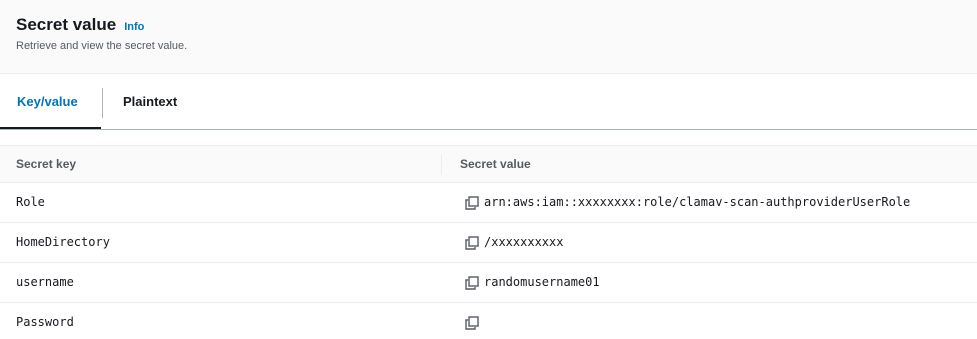  Describe the element at coordinates (542, 282) in the screenshot. I see `secret-value-text: randomusername01` at that location.